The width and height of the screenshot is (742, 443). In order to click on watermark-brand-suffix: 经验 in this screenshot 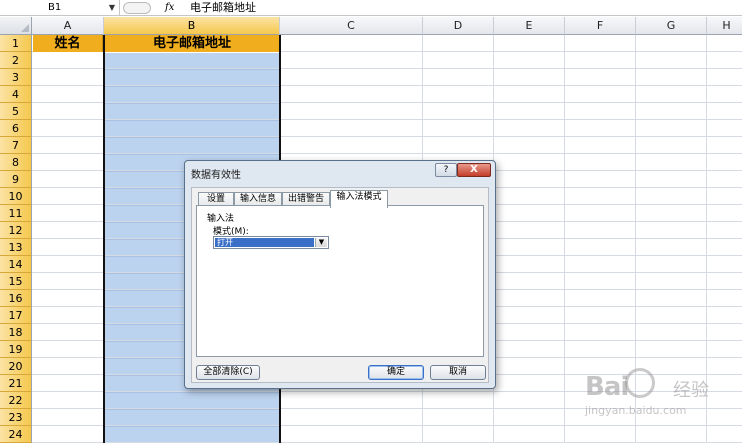, I will do `click(691, 390)`.